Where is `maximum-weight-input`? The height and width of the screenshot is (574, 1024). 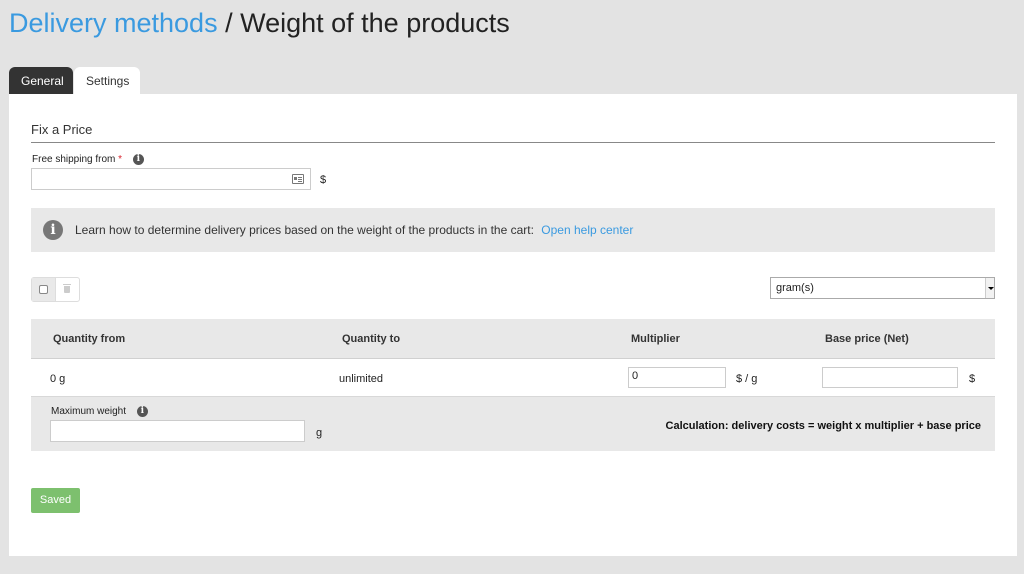 maximum-weight-input is located at coordinates (177, 431).